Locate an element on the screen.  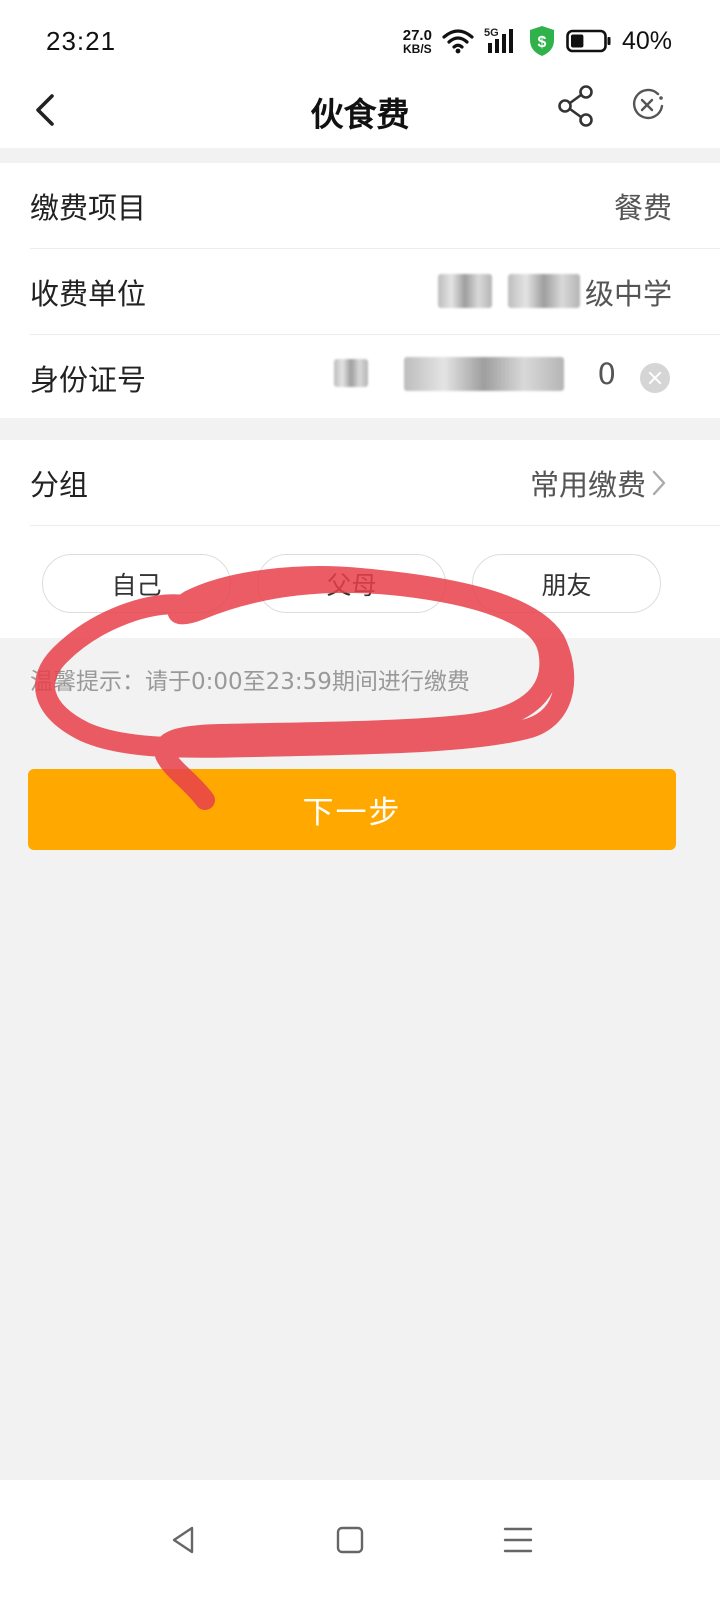
page-title: 伙食费 is located at coordinates (360, 114).